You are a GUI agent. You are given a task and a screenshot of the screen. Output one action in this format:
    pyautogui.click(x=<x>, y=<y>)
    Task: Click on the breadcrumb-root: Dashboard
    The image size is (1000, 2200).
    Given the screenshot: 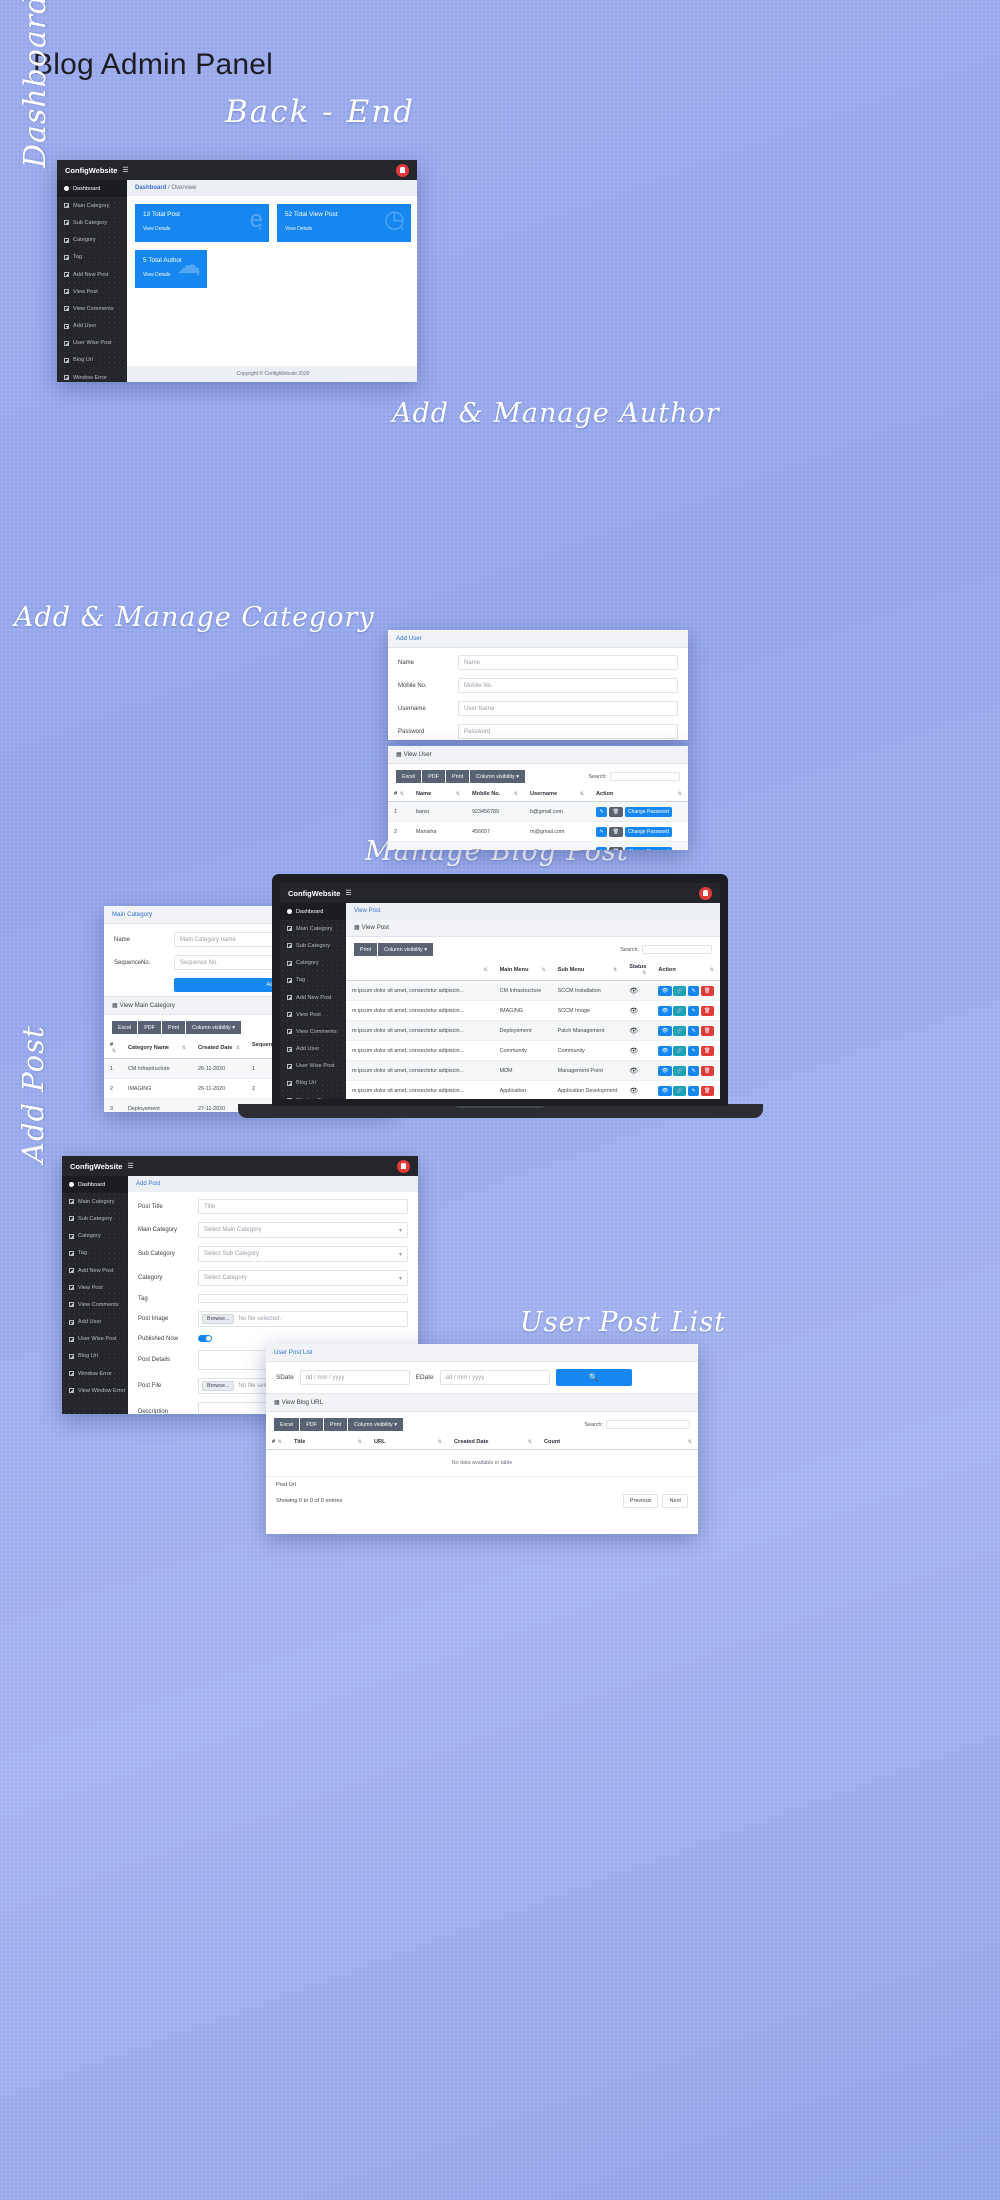 What is the action you would take?
    pyautogui.click(x=150, y=188)
    